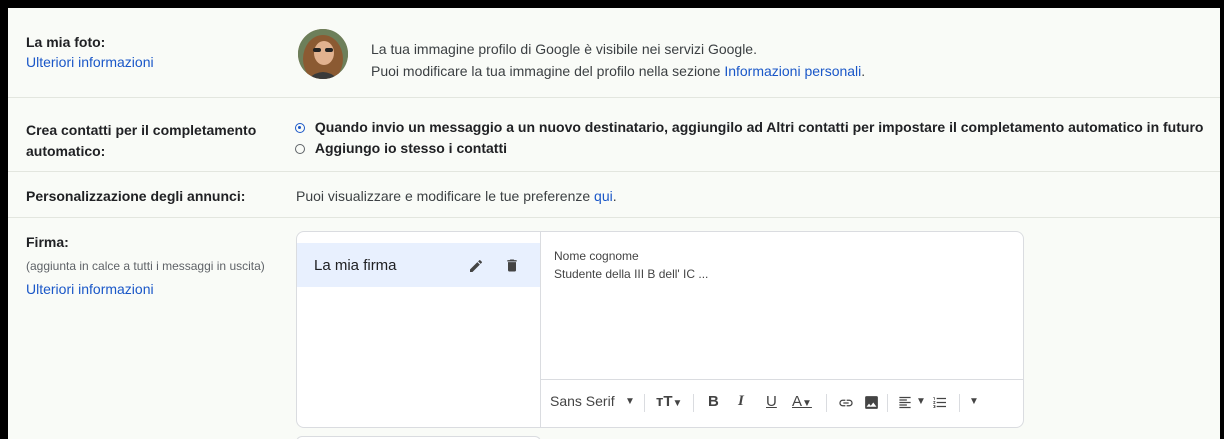 Image resolution: width=1224 pixels, height=439 pixels. What do you see at coordinates (713, 401) in the screenshot?
I see `bold-icon: B` at bounding box center [713, 401].